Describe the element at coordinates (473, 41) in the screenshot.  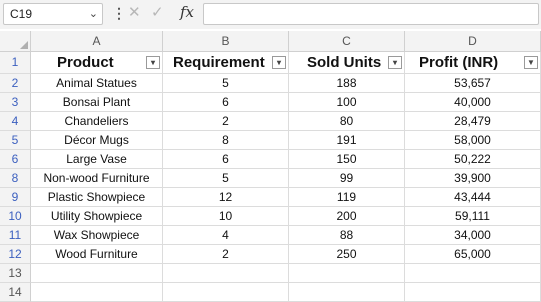
I see `column-header-d: D` at that location.